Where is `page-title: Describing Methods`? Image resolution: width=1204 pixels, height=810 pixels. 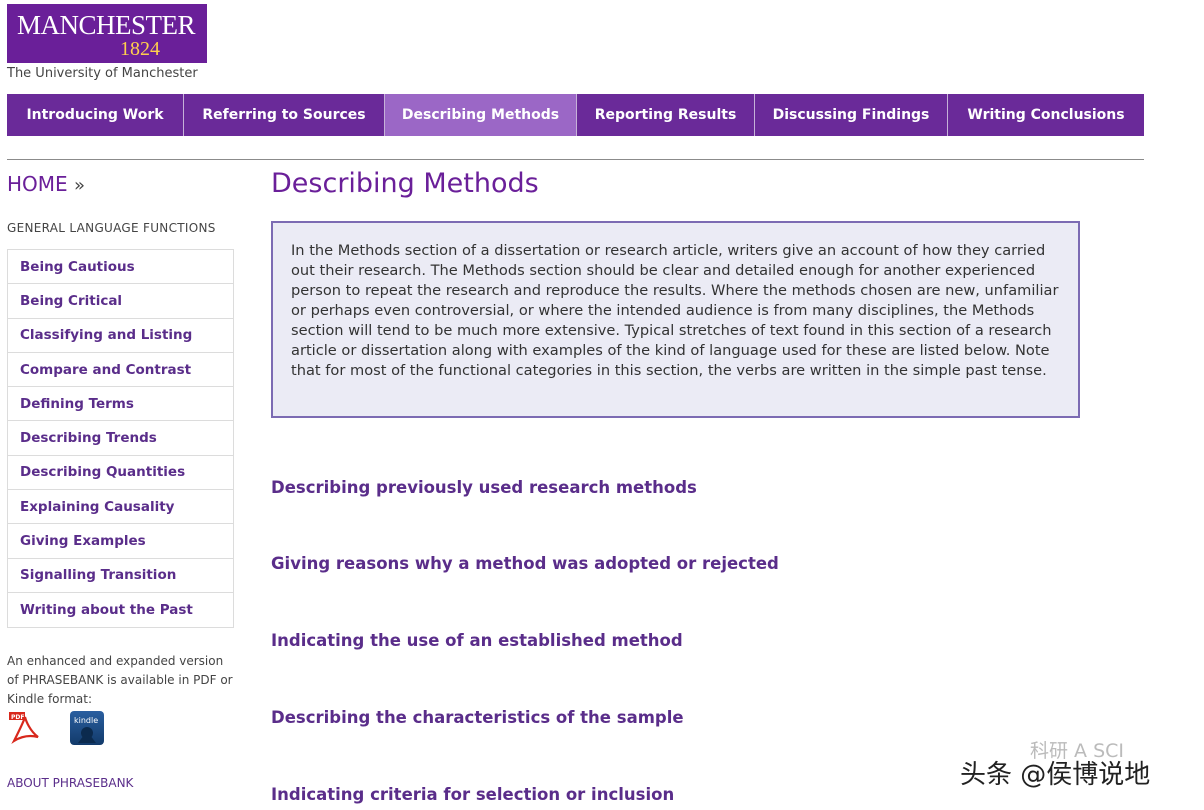
page-title: Describing Methods is located at coordinates (405, 183).